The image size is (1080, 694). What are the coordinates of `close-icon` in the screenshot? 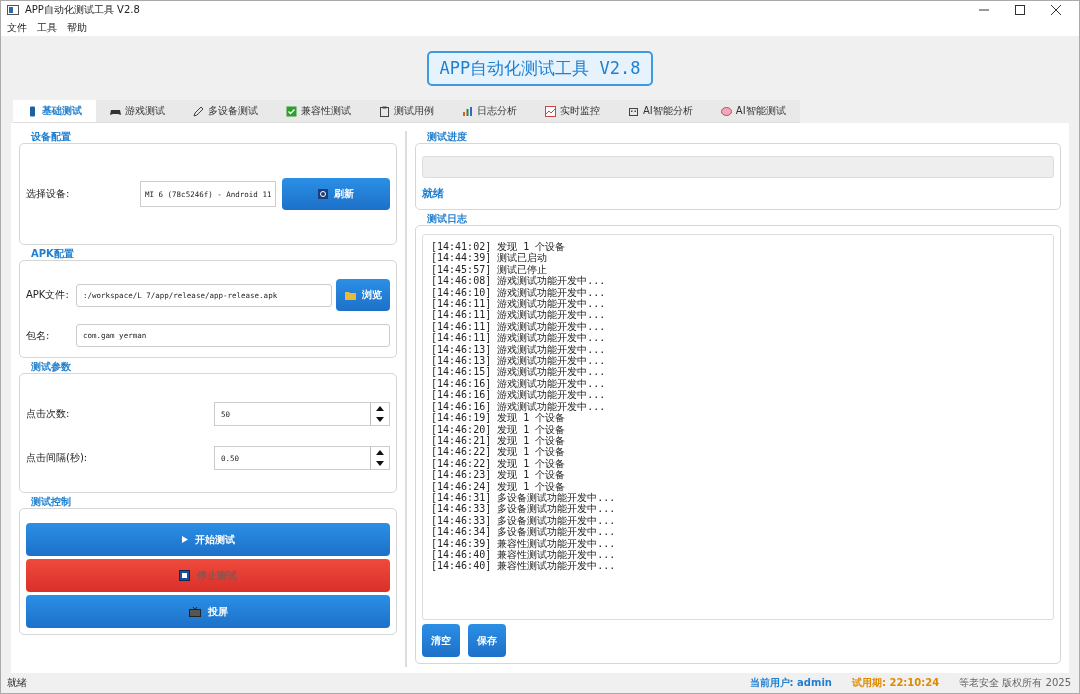 It's located at (1056, 10).